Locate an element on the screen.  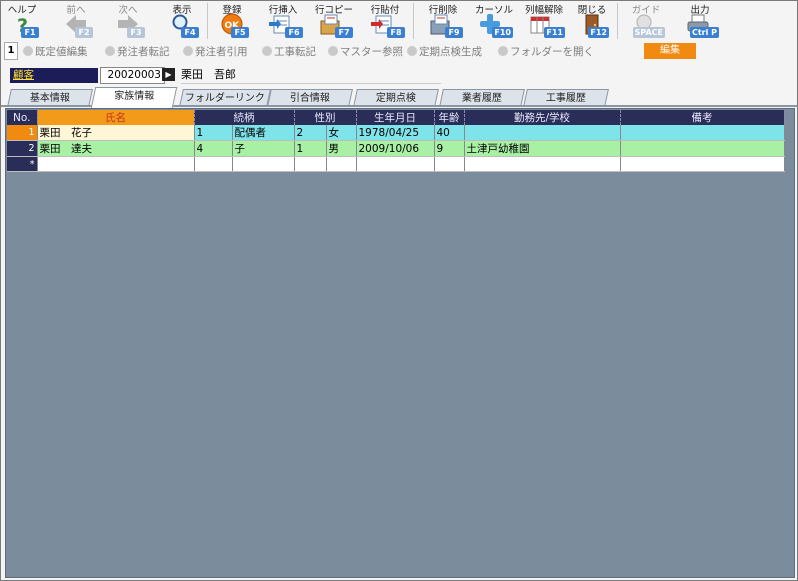
customer-code-field: 20020003 is located at coordinates (132, 75).